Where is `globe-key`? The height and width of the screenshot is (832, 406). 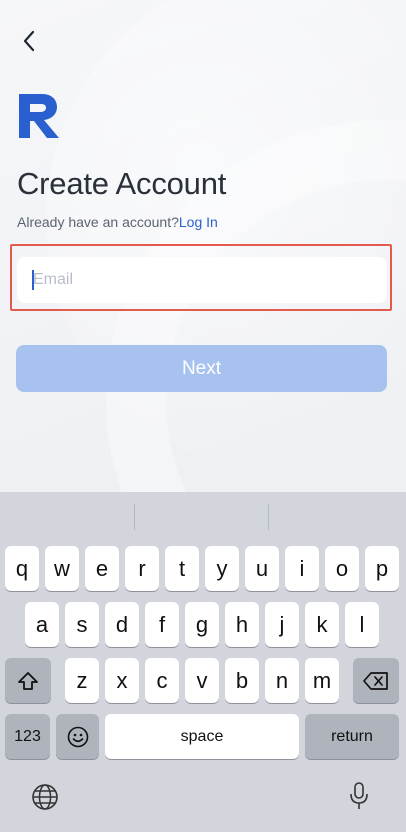 globe-key is located at coordinates (45, 799).